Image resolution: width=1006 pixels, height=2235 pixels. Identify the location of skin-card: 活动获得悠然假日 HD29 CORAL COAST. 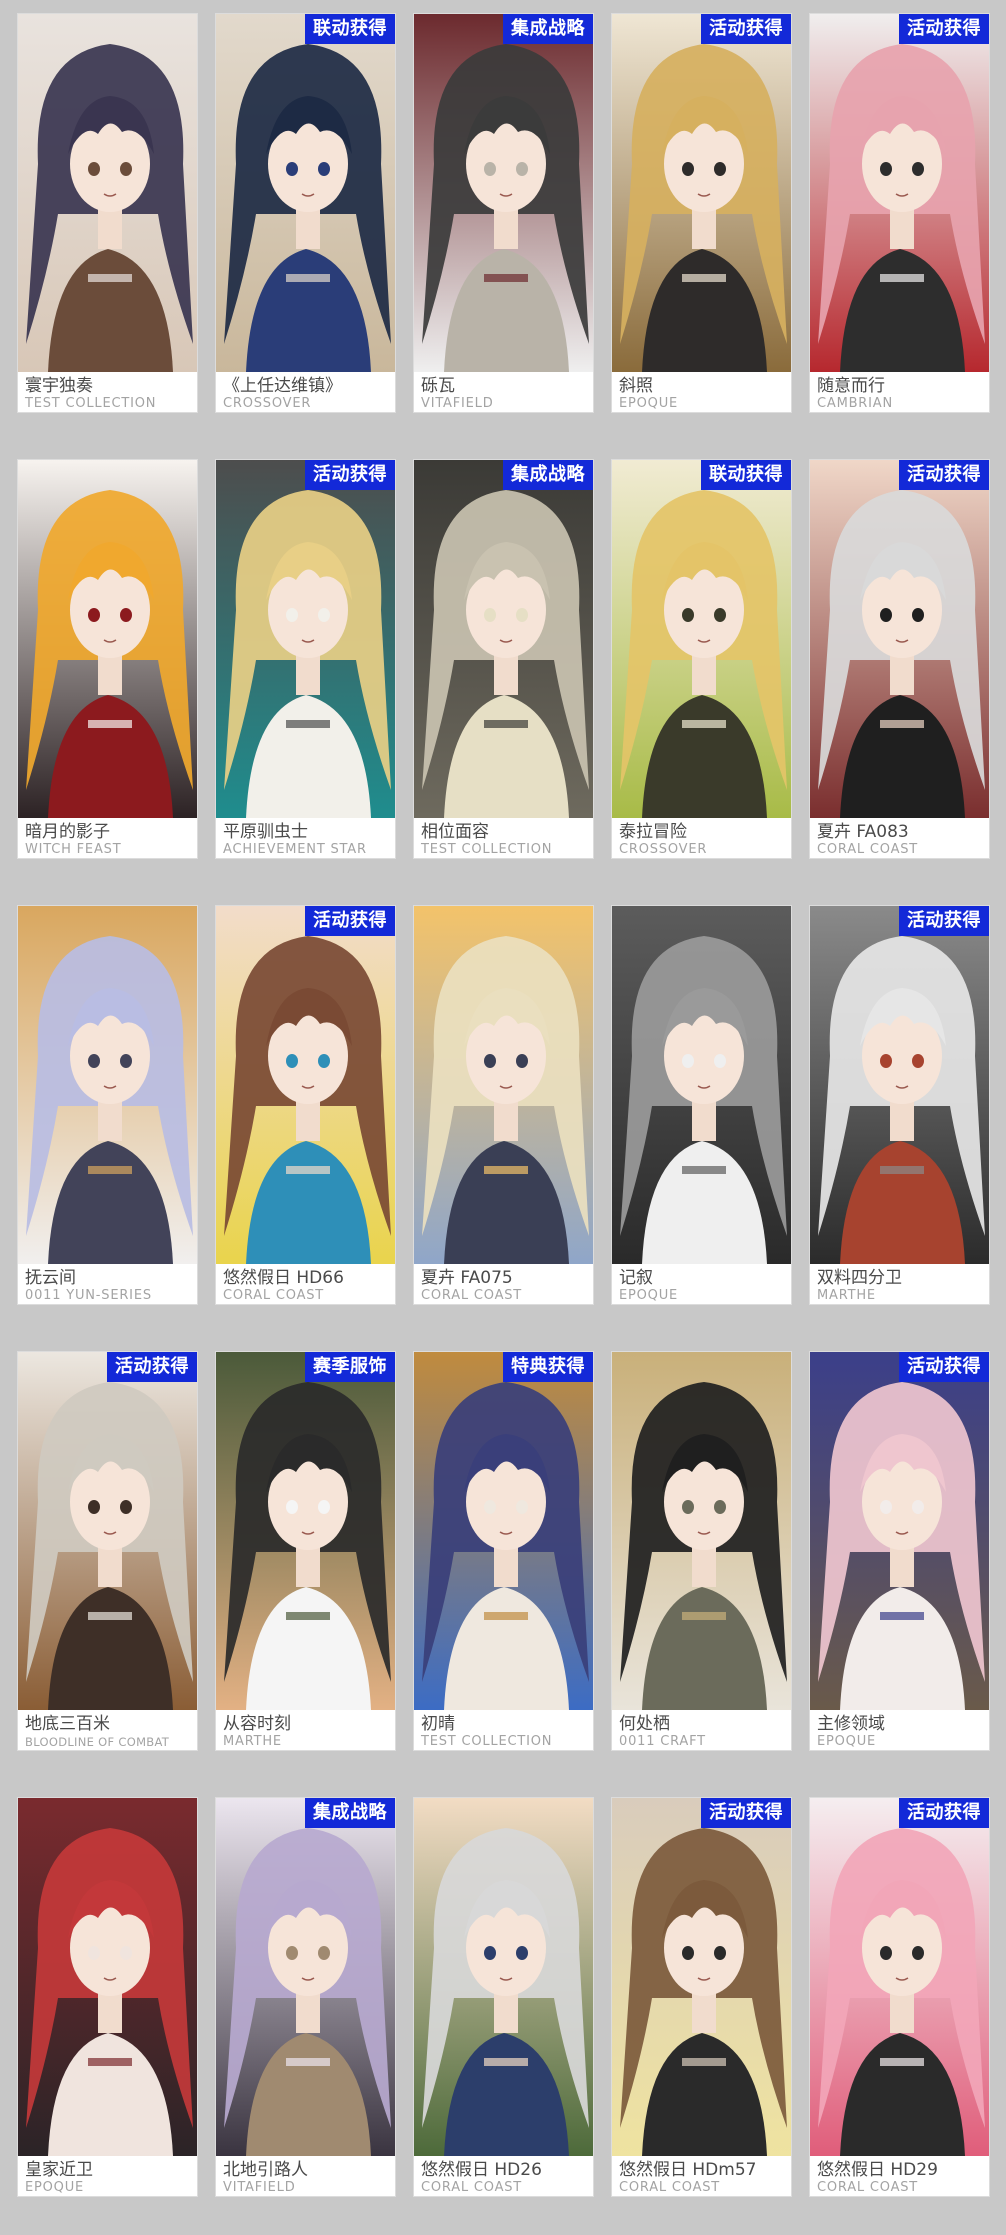
(899, 1997).